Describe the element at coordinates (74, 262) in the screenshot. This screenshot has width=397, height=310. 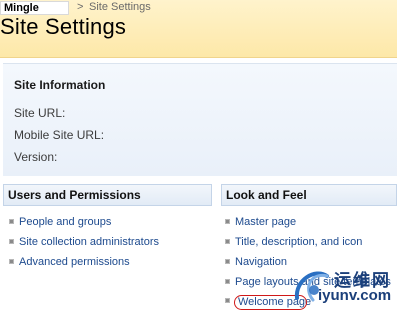
I see `advanced-permissions-link: Advanced permissions` at that location.